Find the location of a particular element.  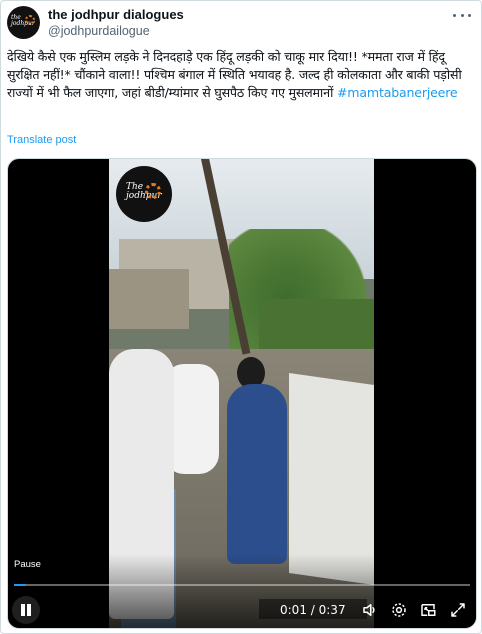

duration: 0:37 is located at coordinates (332, 610).